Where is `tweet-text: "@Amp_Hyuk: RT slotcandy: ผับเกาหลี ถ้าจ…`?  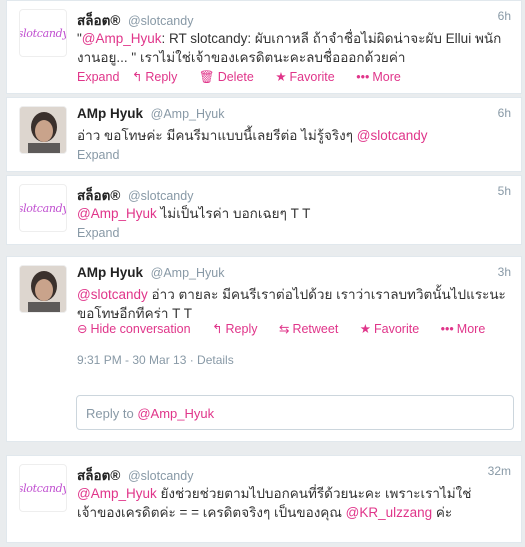
tweet-text: "@Amp_Hyuk: RT slotcandy: ผับเกาหลี ถ้าจ… is located at coordinates (293, 48).